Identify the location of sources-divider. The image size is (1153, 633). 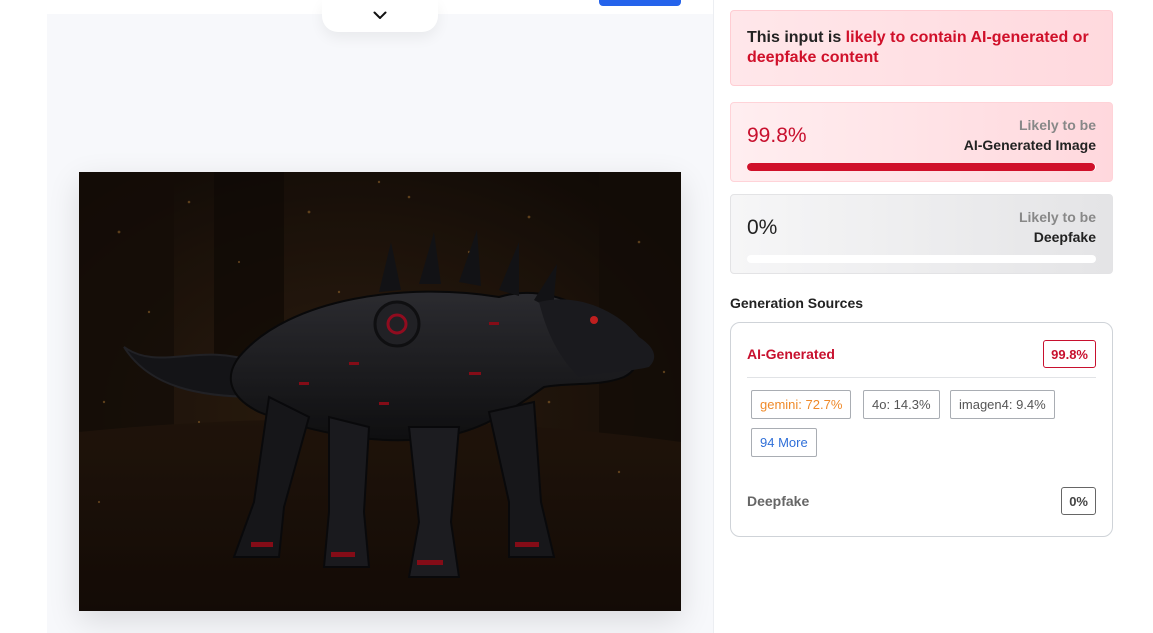
(921, 377).